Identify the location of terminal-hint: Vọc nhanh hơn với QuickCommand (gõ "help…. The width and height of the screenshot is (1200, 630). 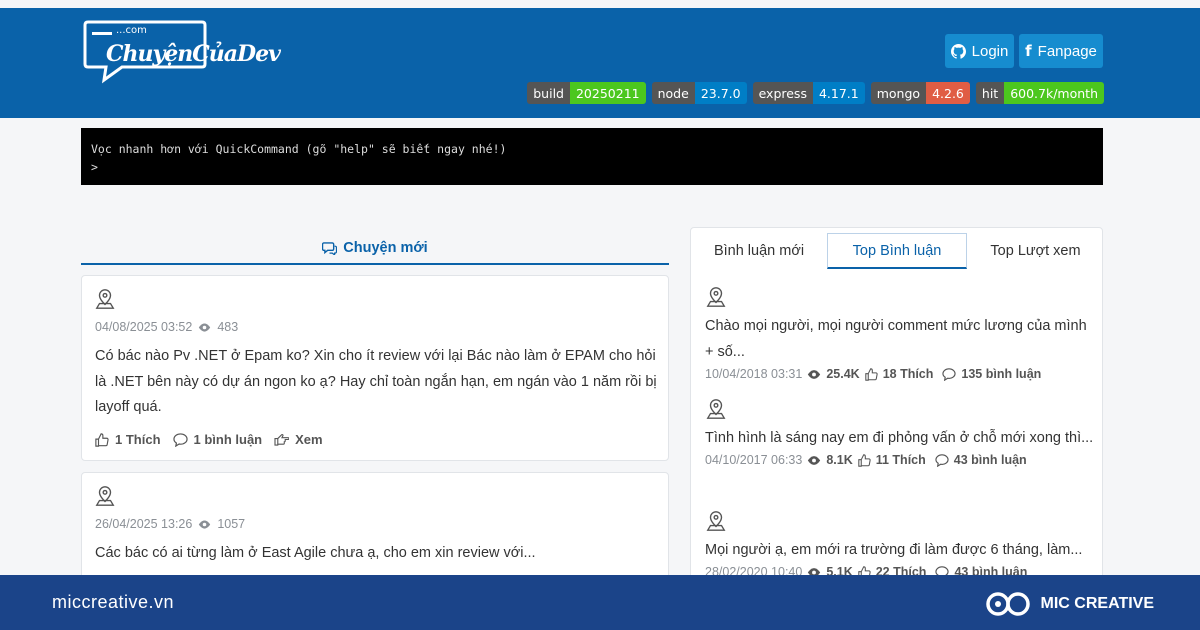
(299, 149).